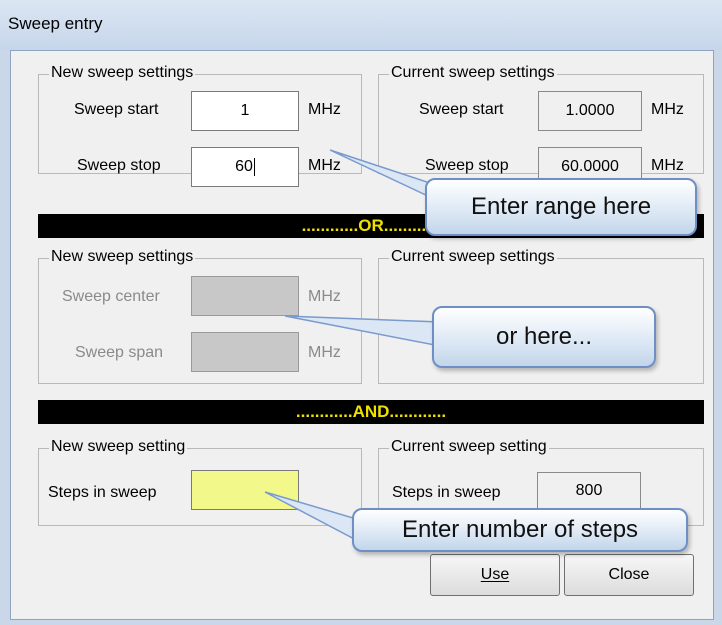  Describe the element at coordinates (324, 352) in the screenshot. I see `sweep-span-unit: MHz` at that location.